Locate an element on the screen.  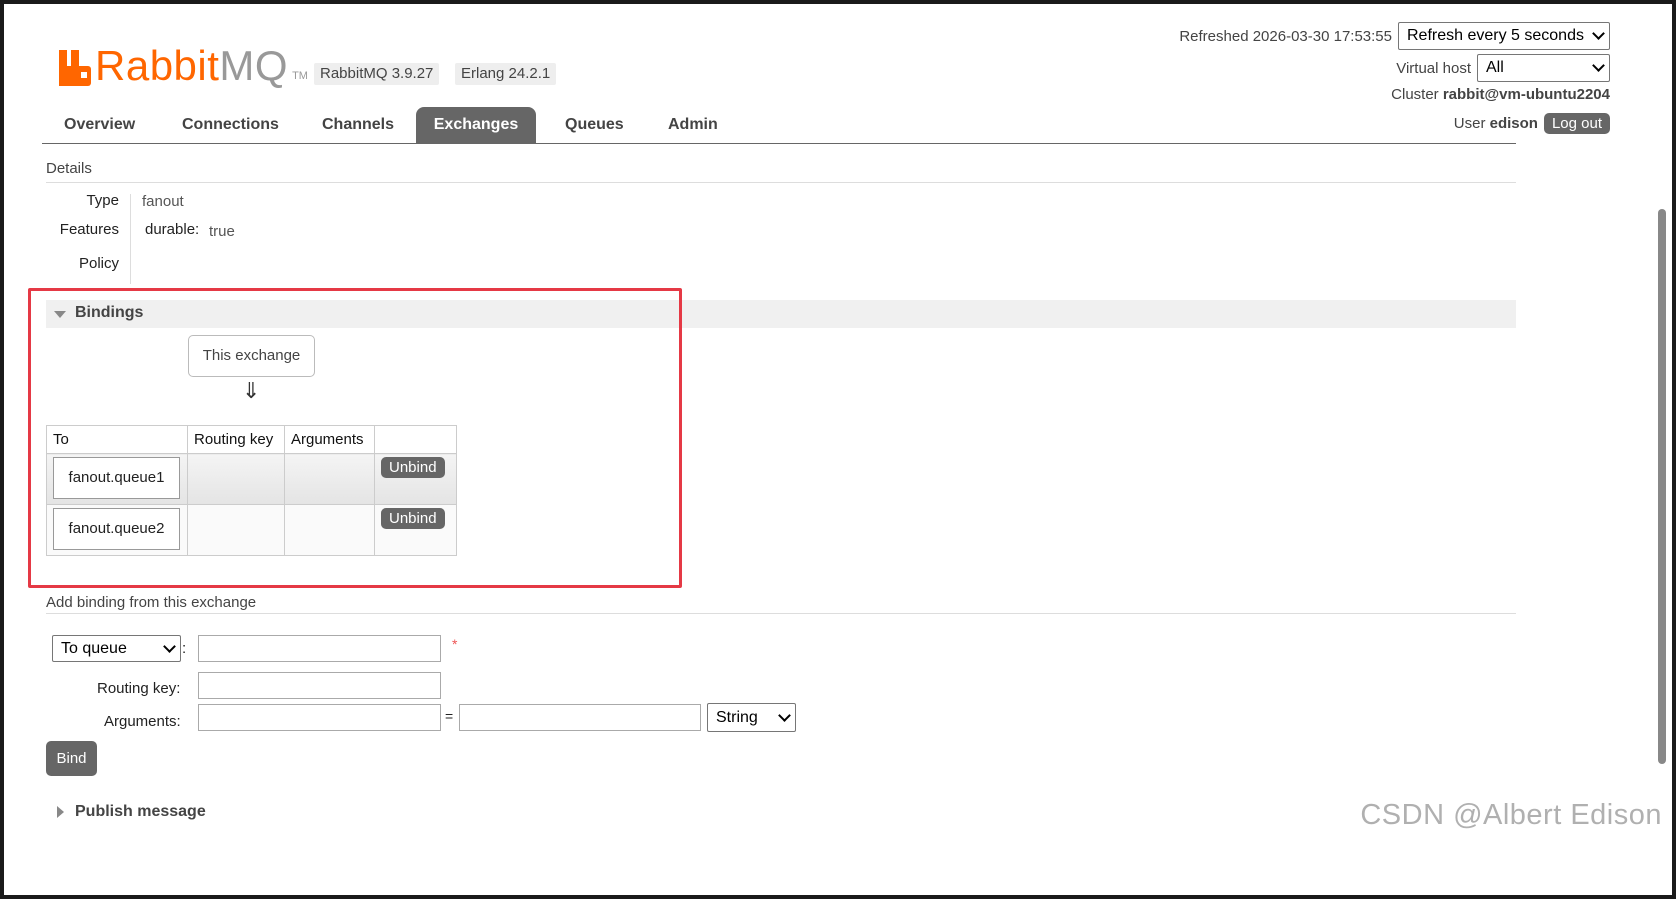
publish-message-section-title: Publish message is located at coordinates (140, 812).